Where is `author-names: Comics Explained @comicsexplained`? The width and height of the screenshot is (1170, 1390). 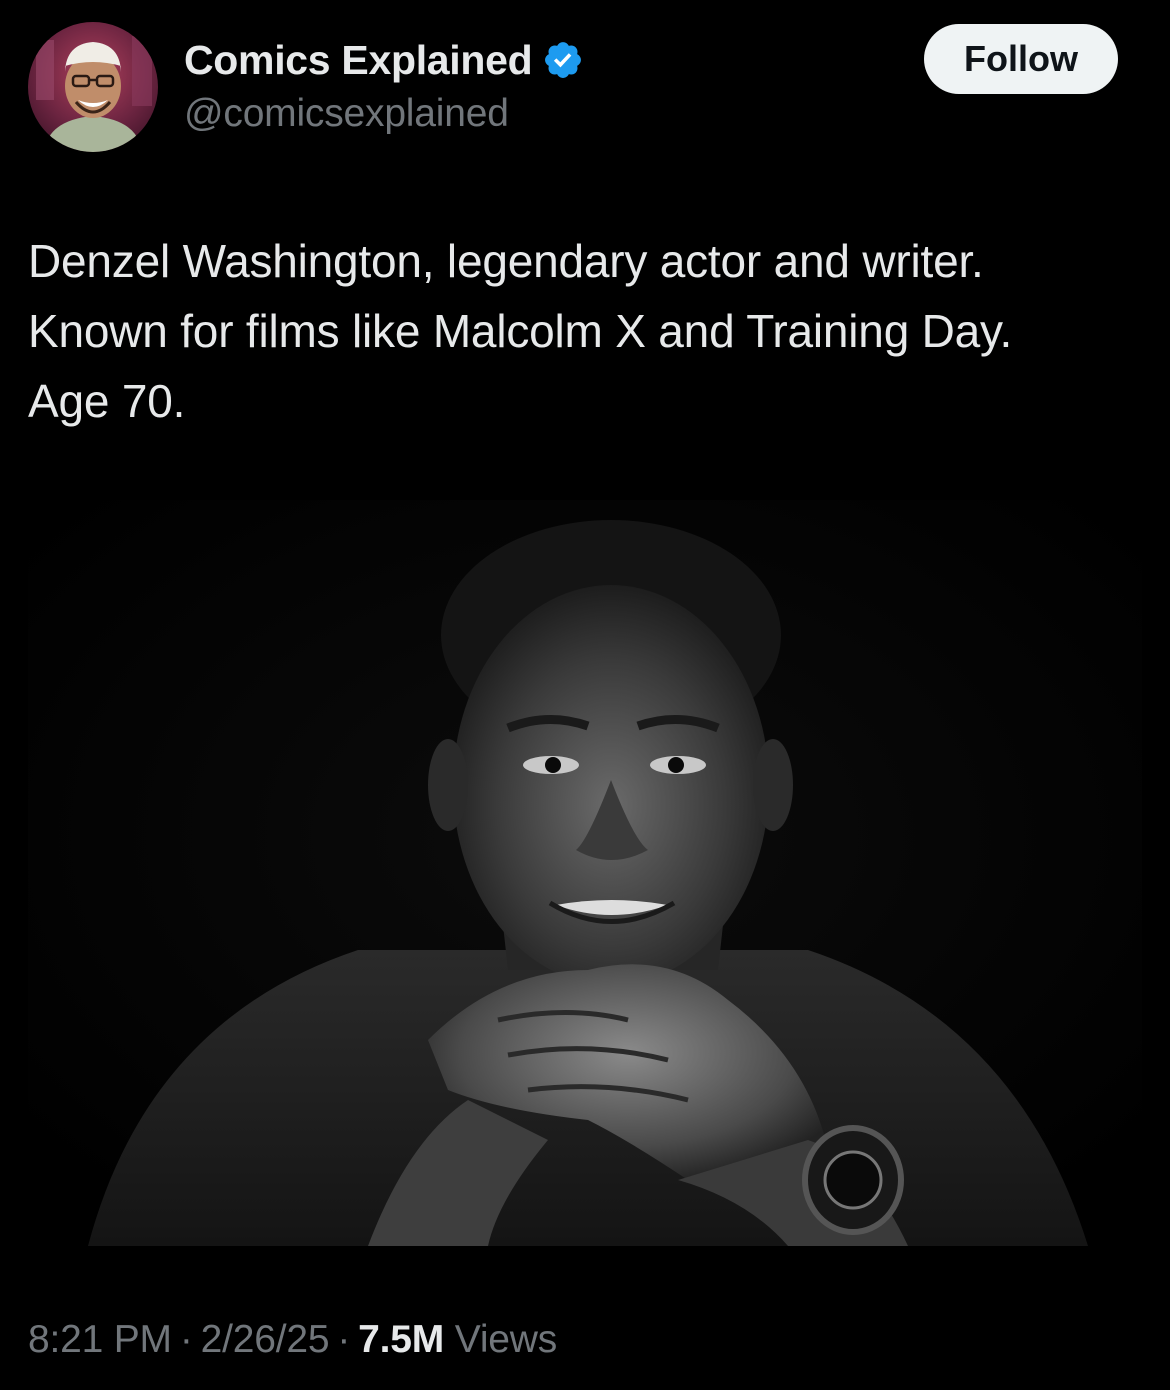
author-names: Comics Explained @comicsexplained is located at coordinates (384, 85).